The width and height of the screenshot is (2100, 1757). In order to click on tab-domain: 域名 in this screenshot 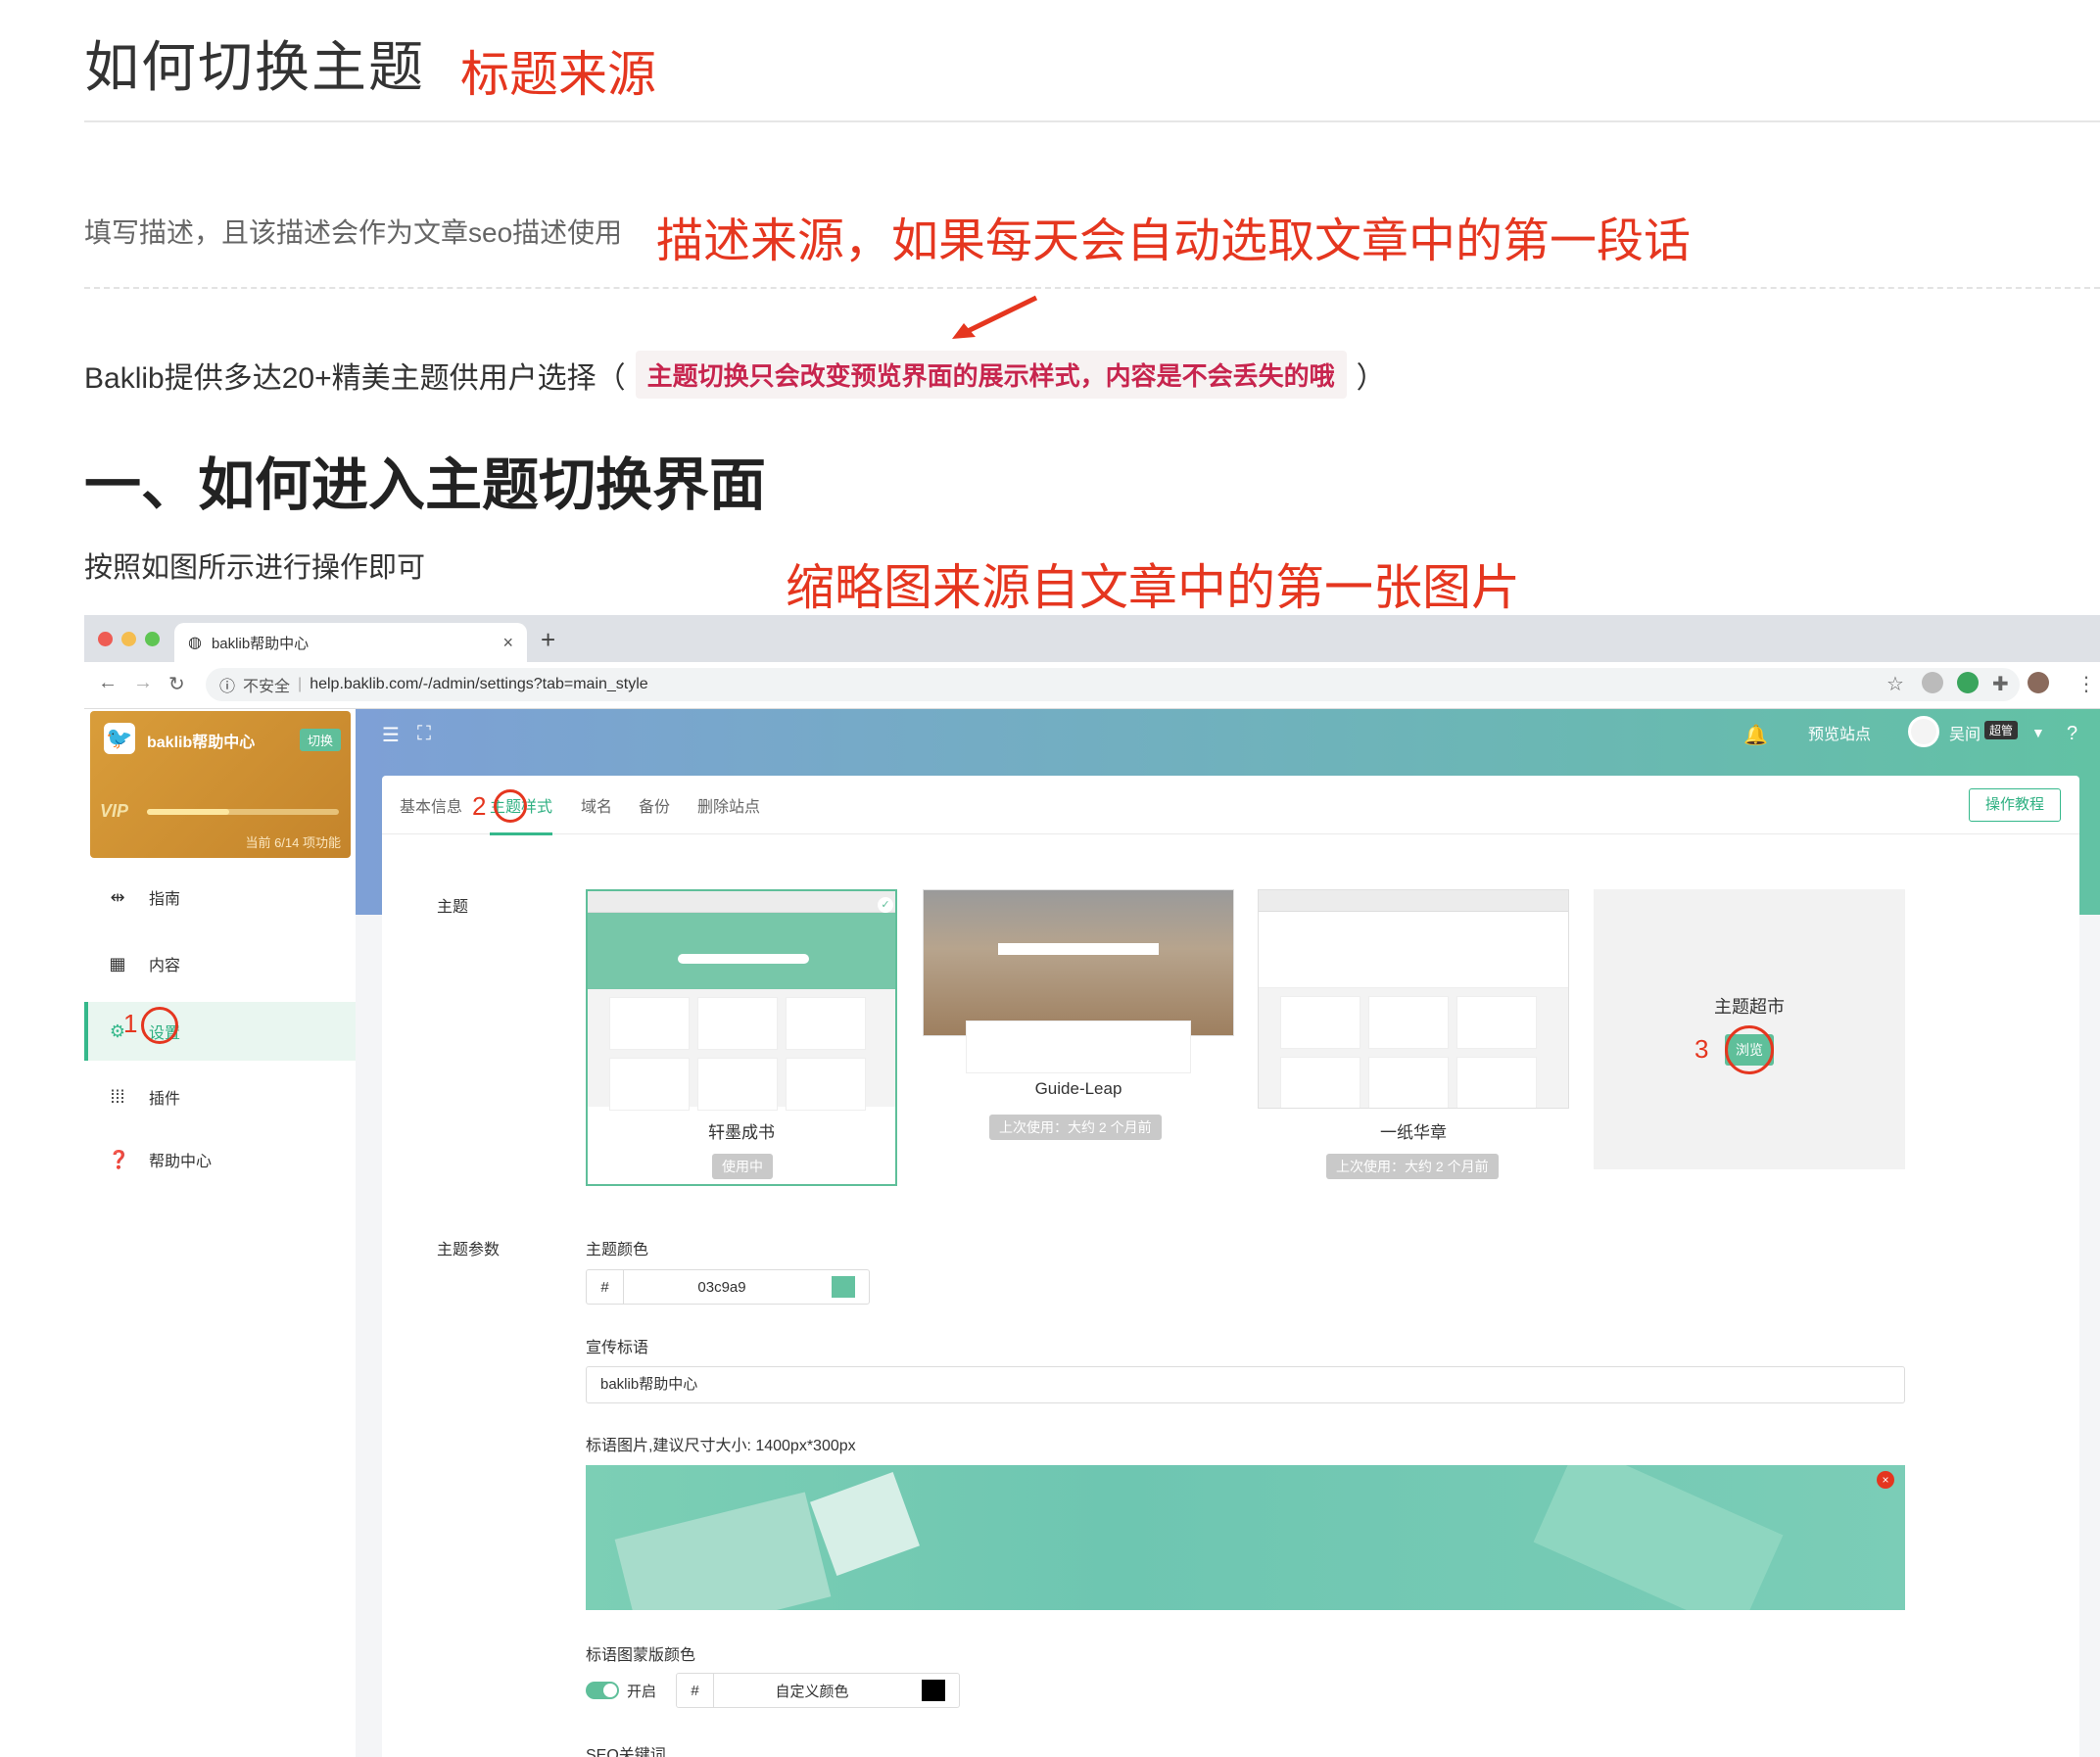, I will do `click(596, 805)`.